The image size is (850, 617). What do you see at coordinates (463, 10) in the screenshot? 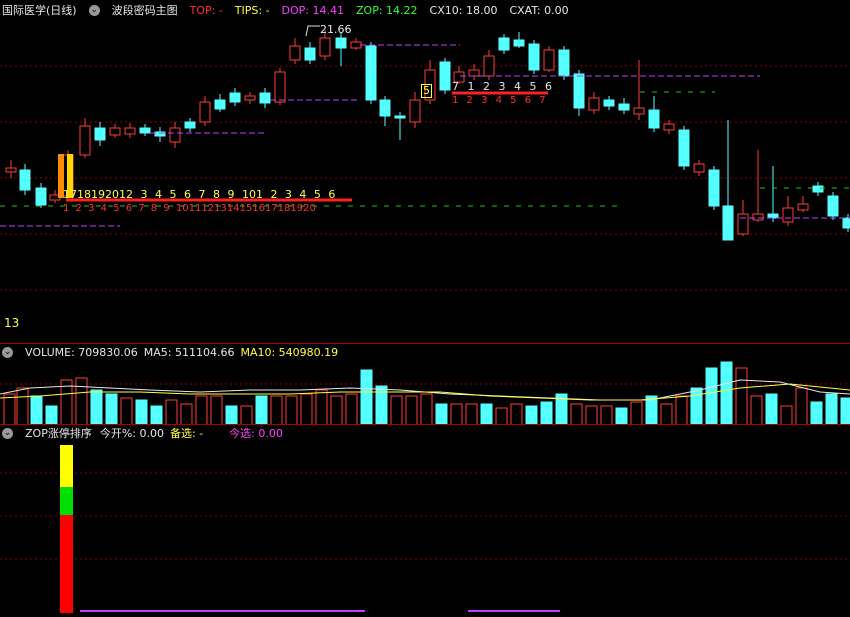
I see `cx10-label: CX10: 18.00` at bounding box center [463, 10].